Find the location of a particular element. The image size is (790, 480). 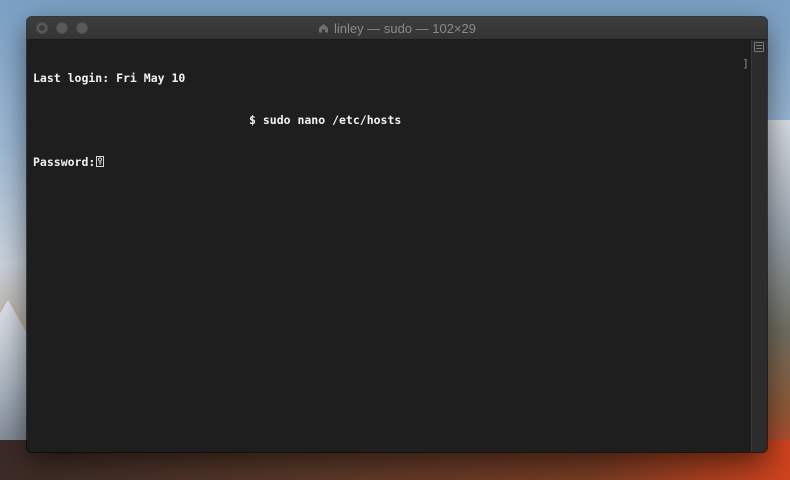

scroll-button-icon is located at coordinates (759, 47).